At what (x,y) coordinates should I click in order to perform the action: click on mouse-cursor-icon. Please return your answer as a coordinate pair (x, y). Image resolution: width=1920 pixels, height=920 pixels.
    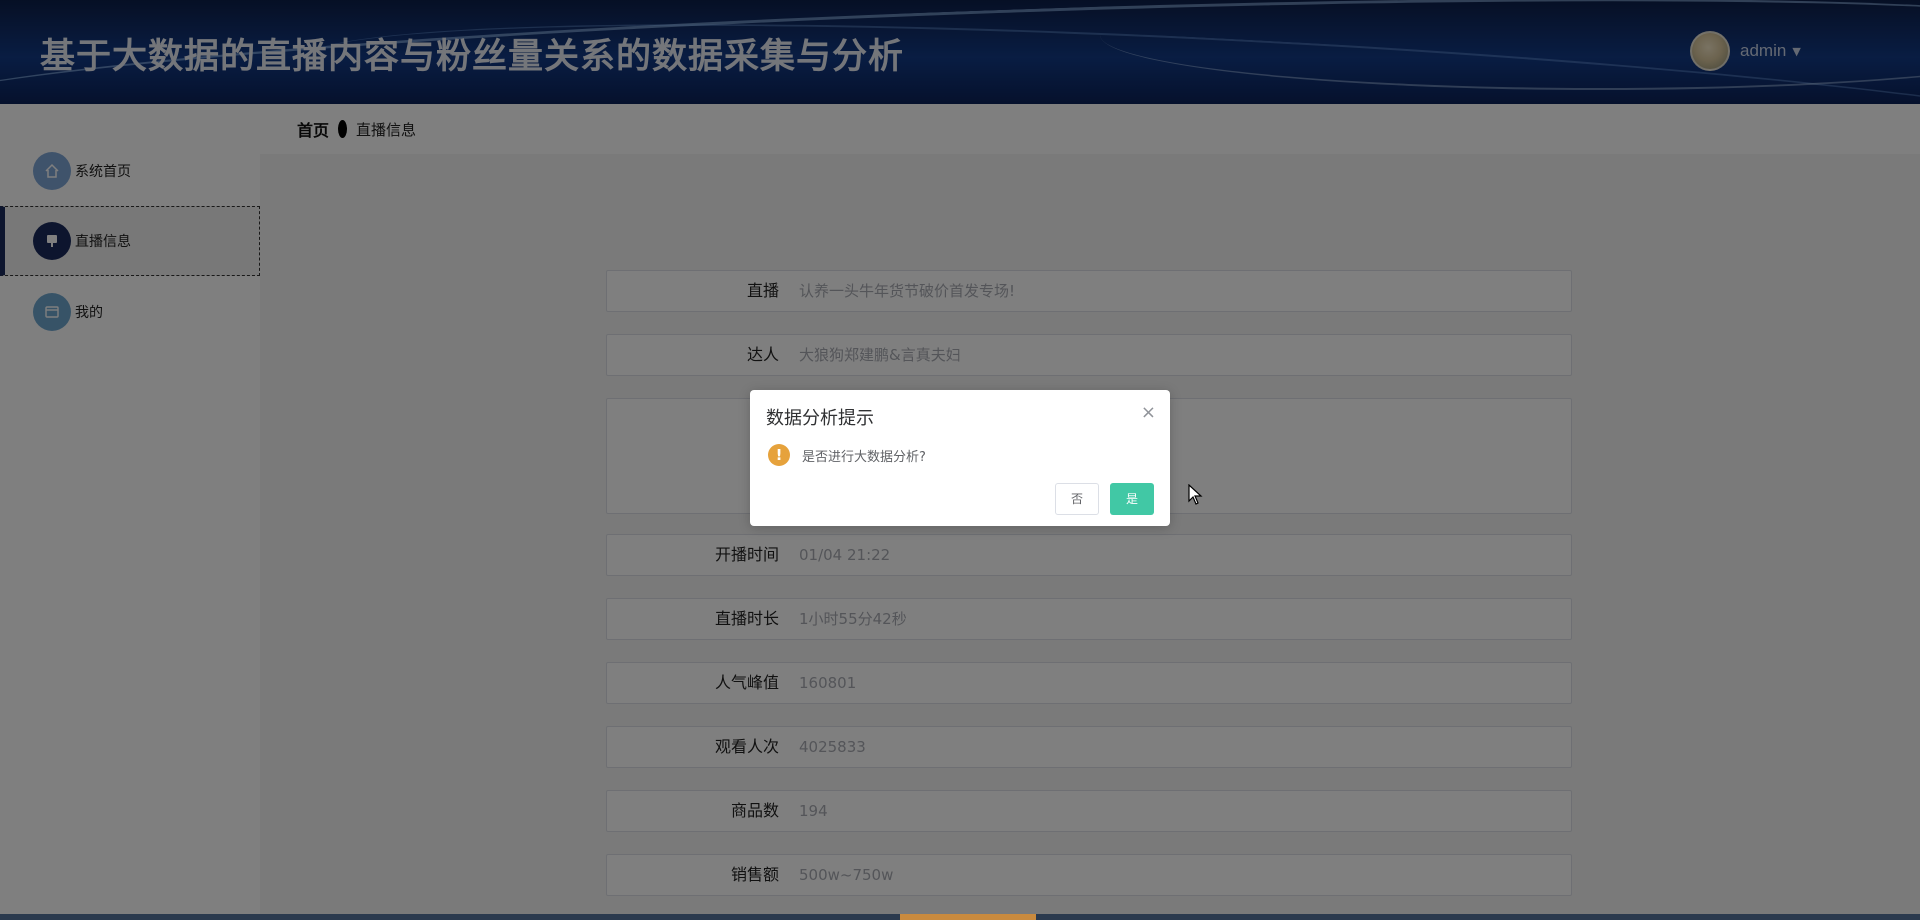
    Looking at the image, I should click on (1195, 494).